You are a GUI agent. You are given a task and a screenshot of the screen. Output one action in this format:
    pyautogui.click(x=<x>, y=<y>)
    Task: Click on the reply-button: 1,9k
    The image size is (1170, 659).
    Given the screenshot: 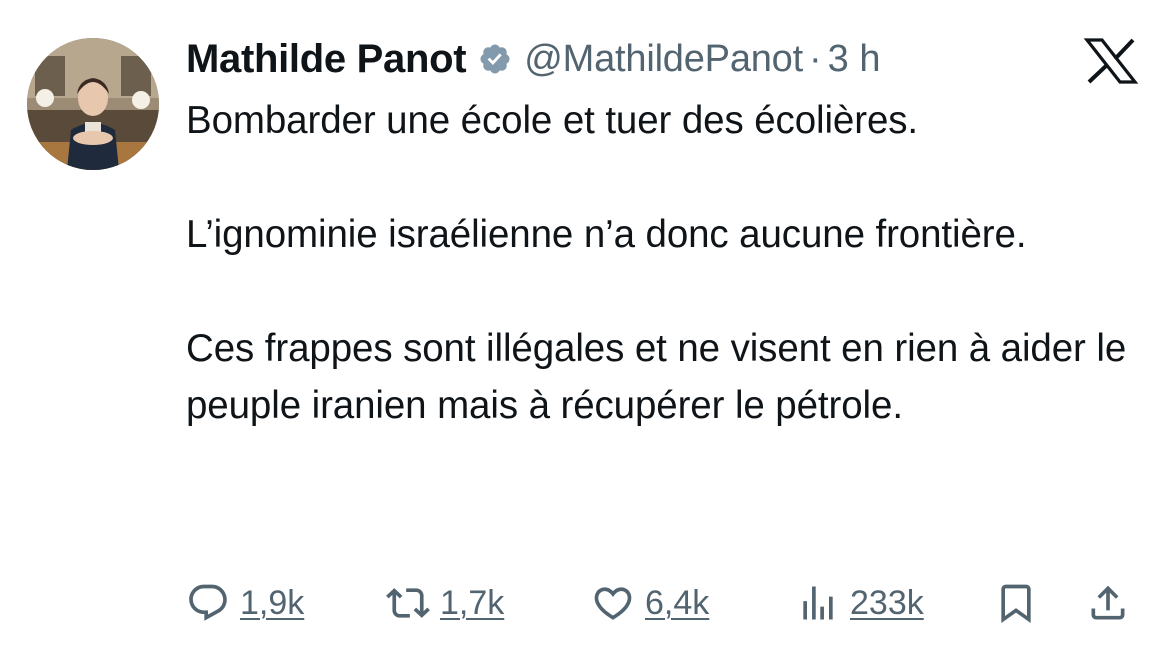 What is the action you would take?
    pyautogui.click(x=245, y=603)
    